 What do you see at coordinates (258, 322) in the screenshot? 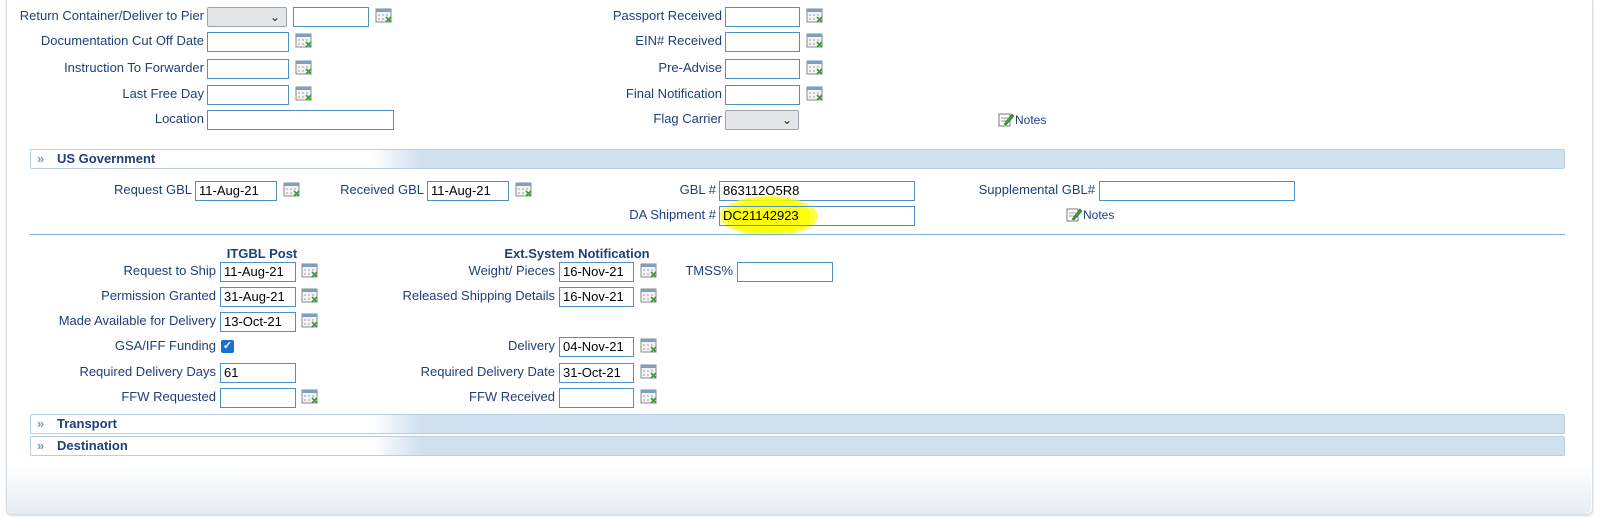
I see `made-available-input: 13-Oct-21` at bounding box center [258, 322].